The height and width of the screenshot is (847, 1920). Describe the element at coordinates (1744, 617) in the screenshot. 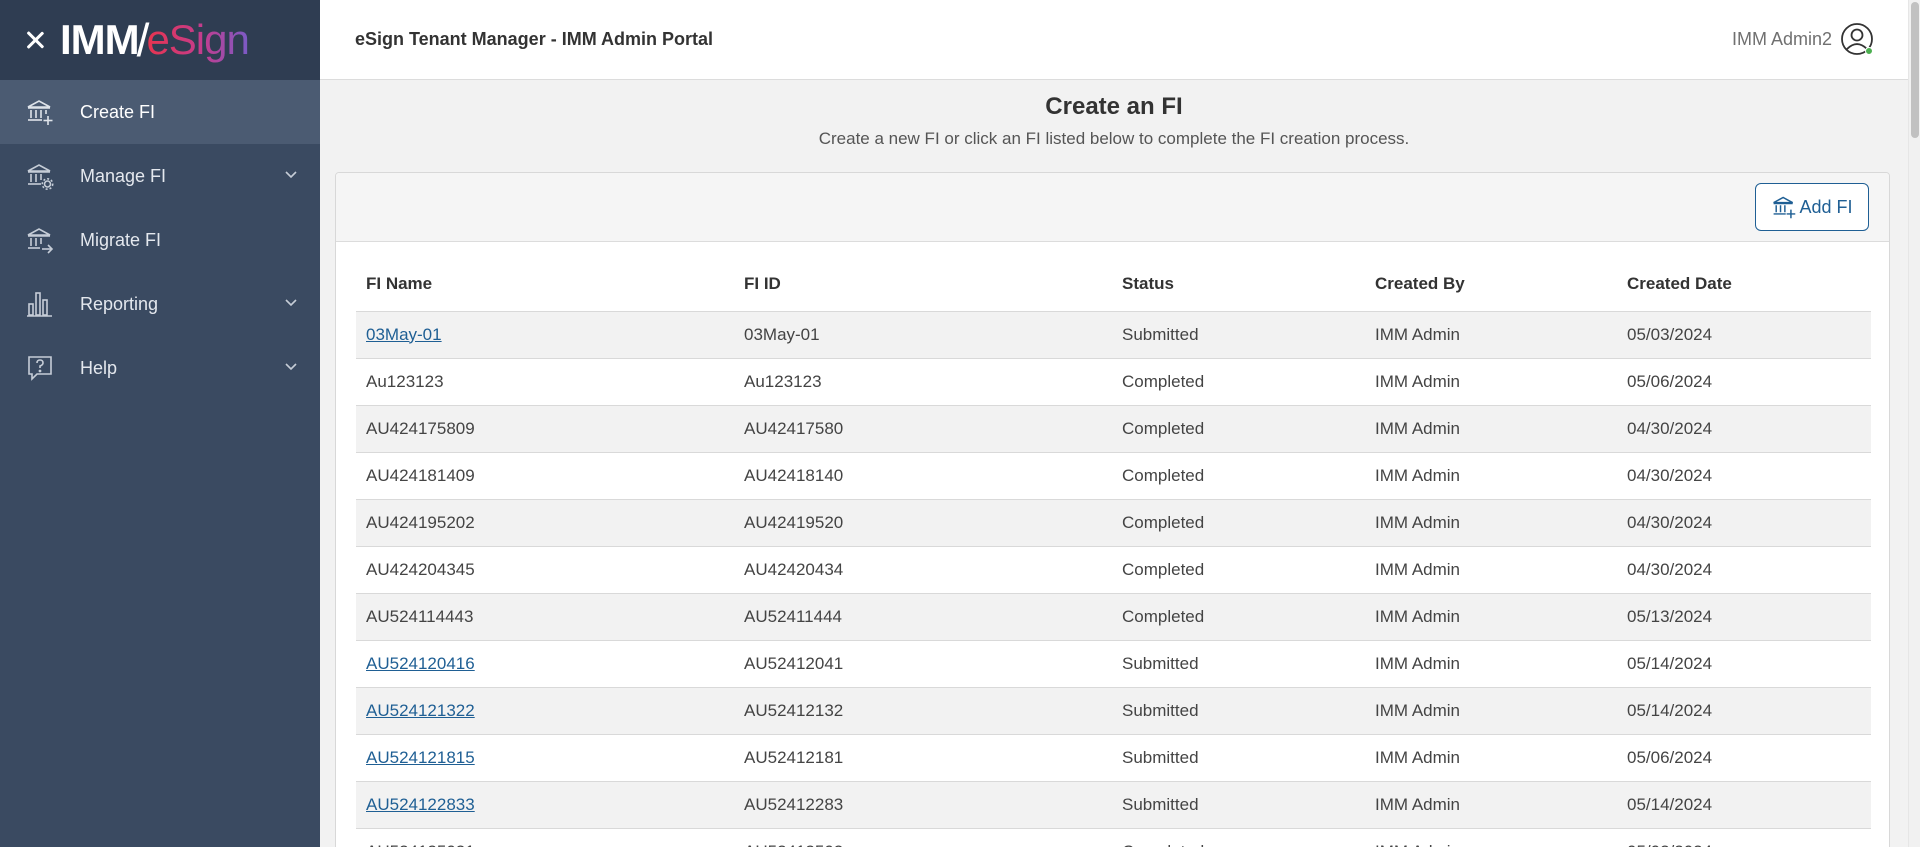

I see `created-date-cell: 05/13/2024` at that location.